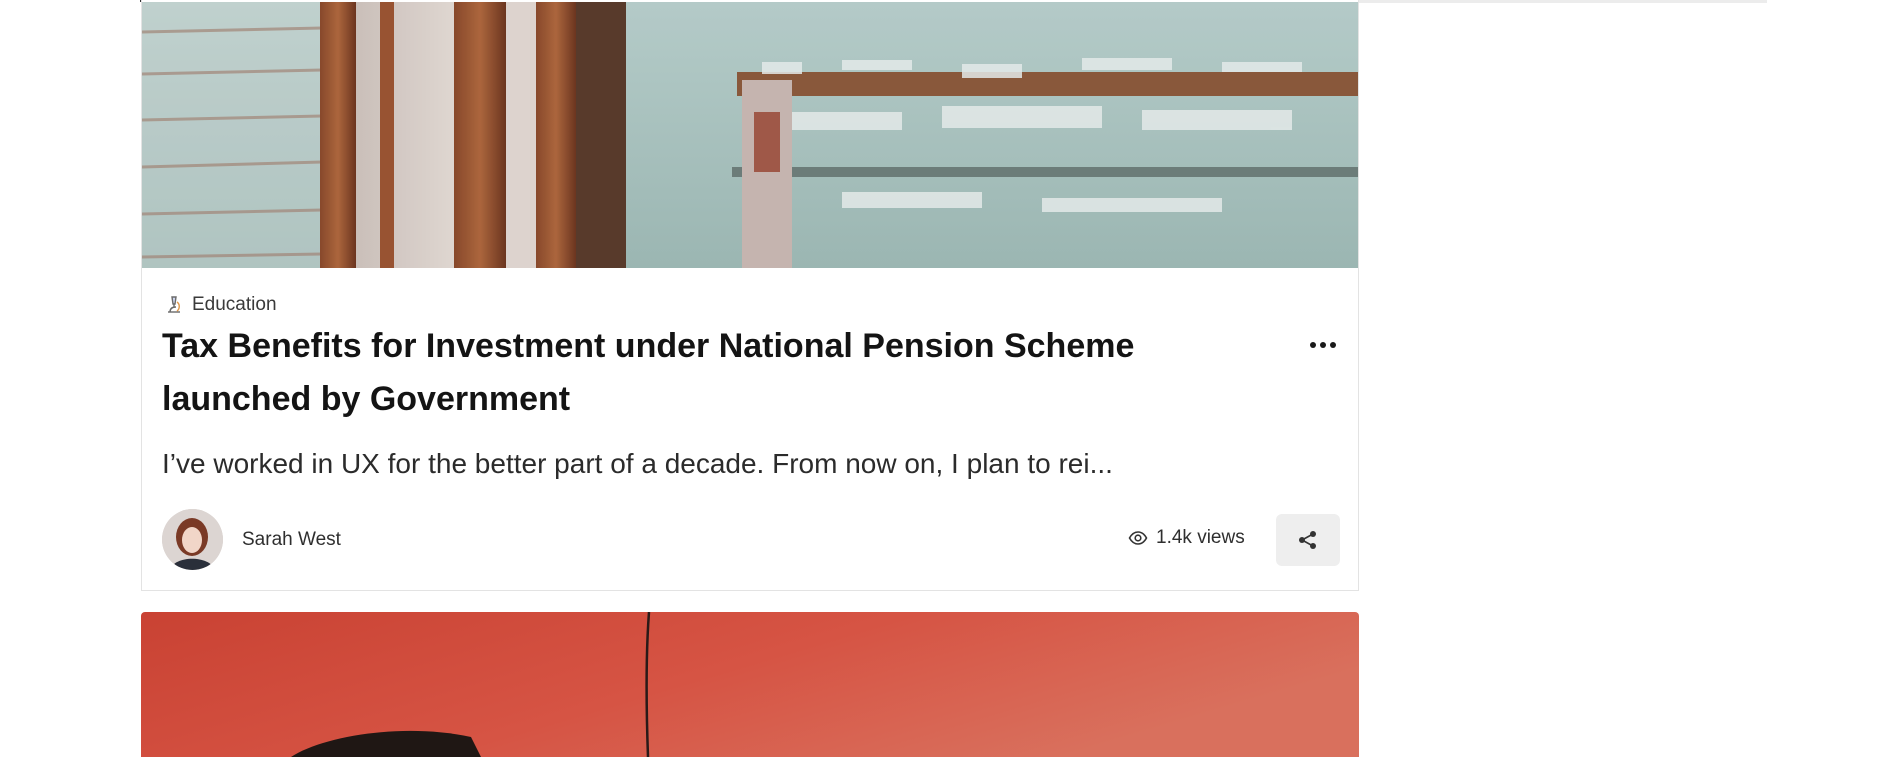  I want to click on view-count-label: 1.4k views, so click(1200, 537).